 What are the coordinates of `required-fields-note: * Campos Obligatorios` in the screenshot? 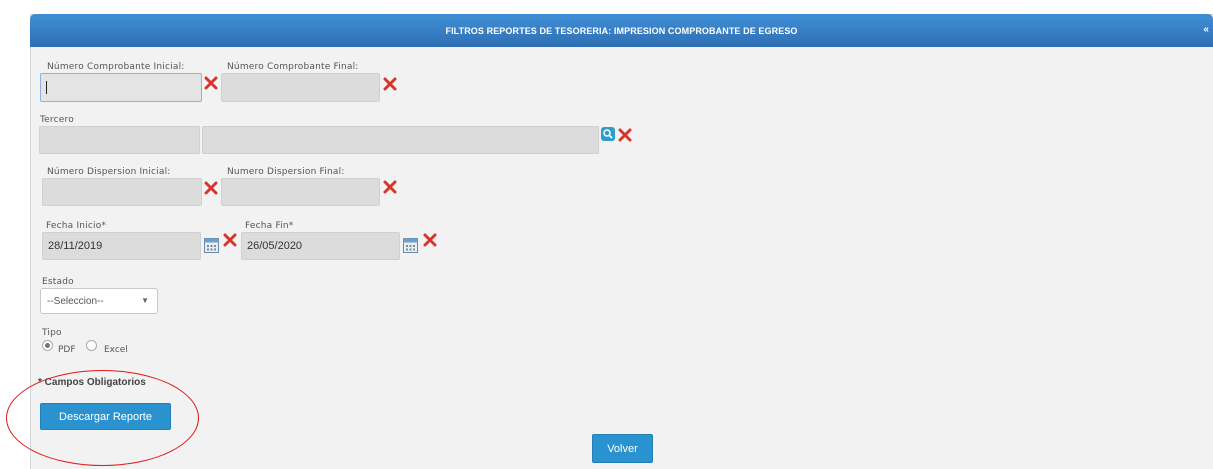 It's located at (92, 382).